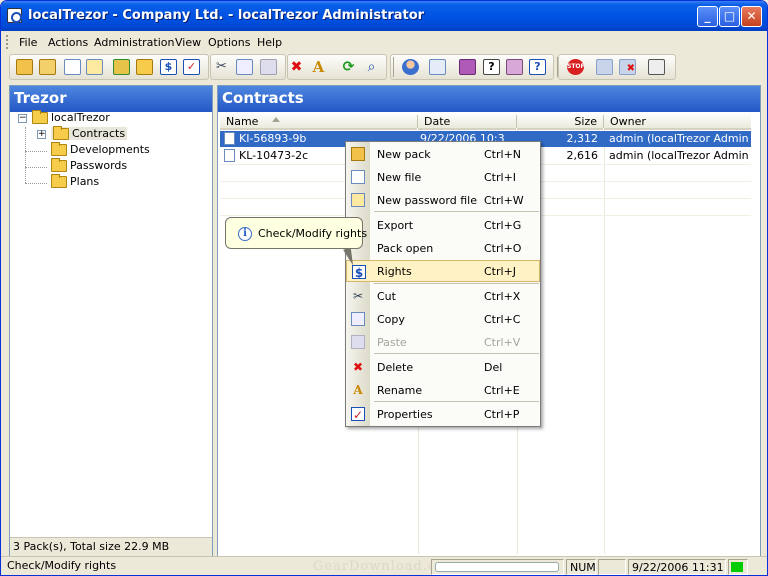 This screenshot has width=768, height=576. What do you see at coordinates (168, 67) in the screenshot?
I see `rights-icon: $` at bounding box center [168, 67].